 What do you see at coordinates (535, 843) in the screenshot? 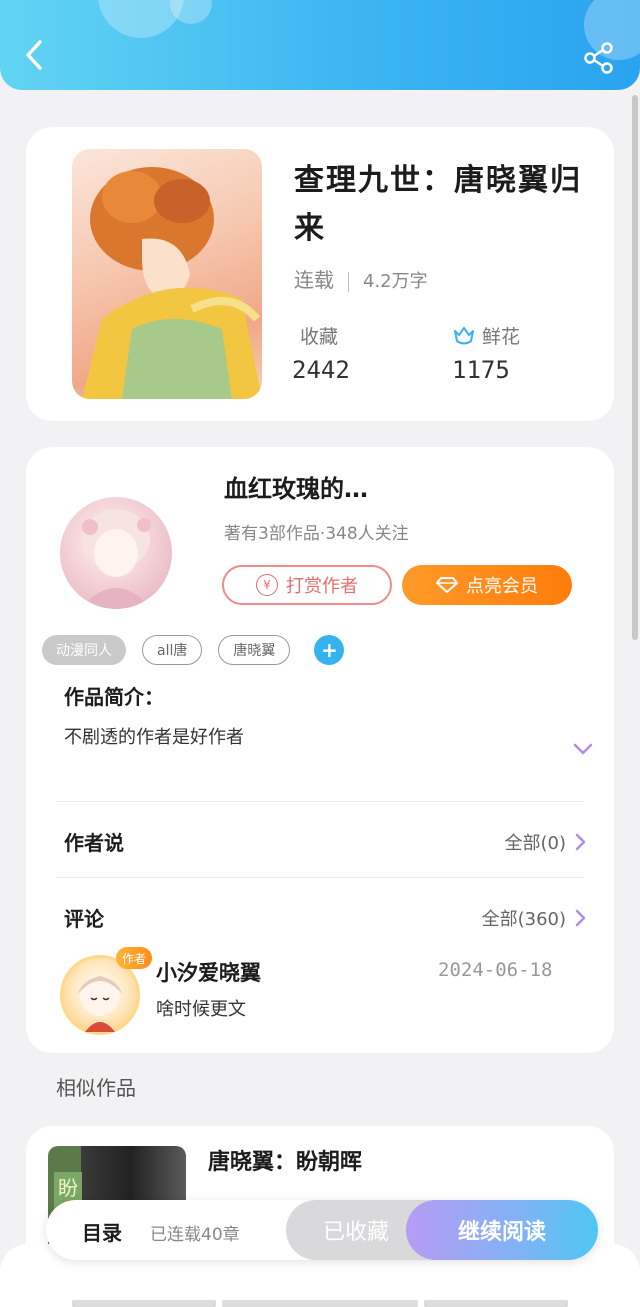
I see `author-says-all-label: 全部(0)` at bounding box center [535, 843].